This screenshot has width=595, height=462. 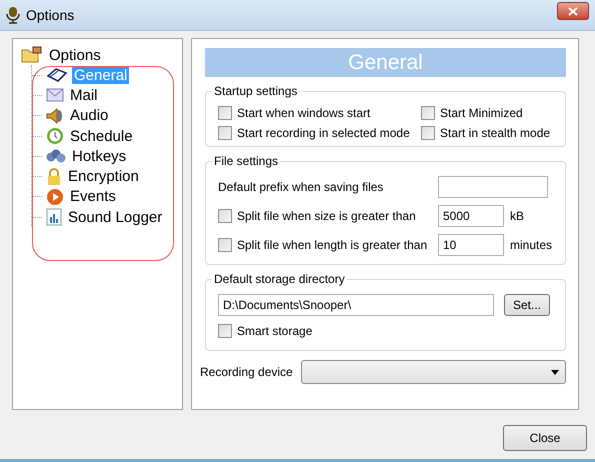 I want to click on checkbox: Start in stealth mode, so click(x=489, y=133).